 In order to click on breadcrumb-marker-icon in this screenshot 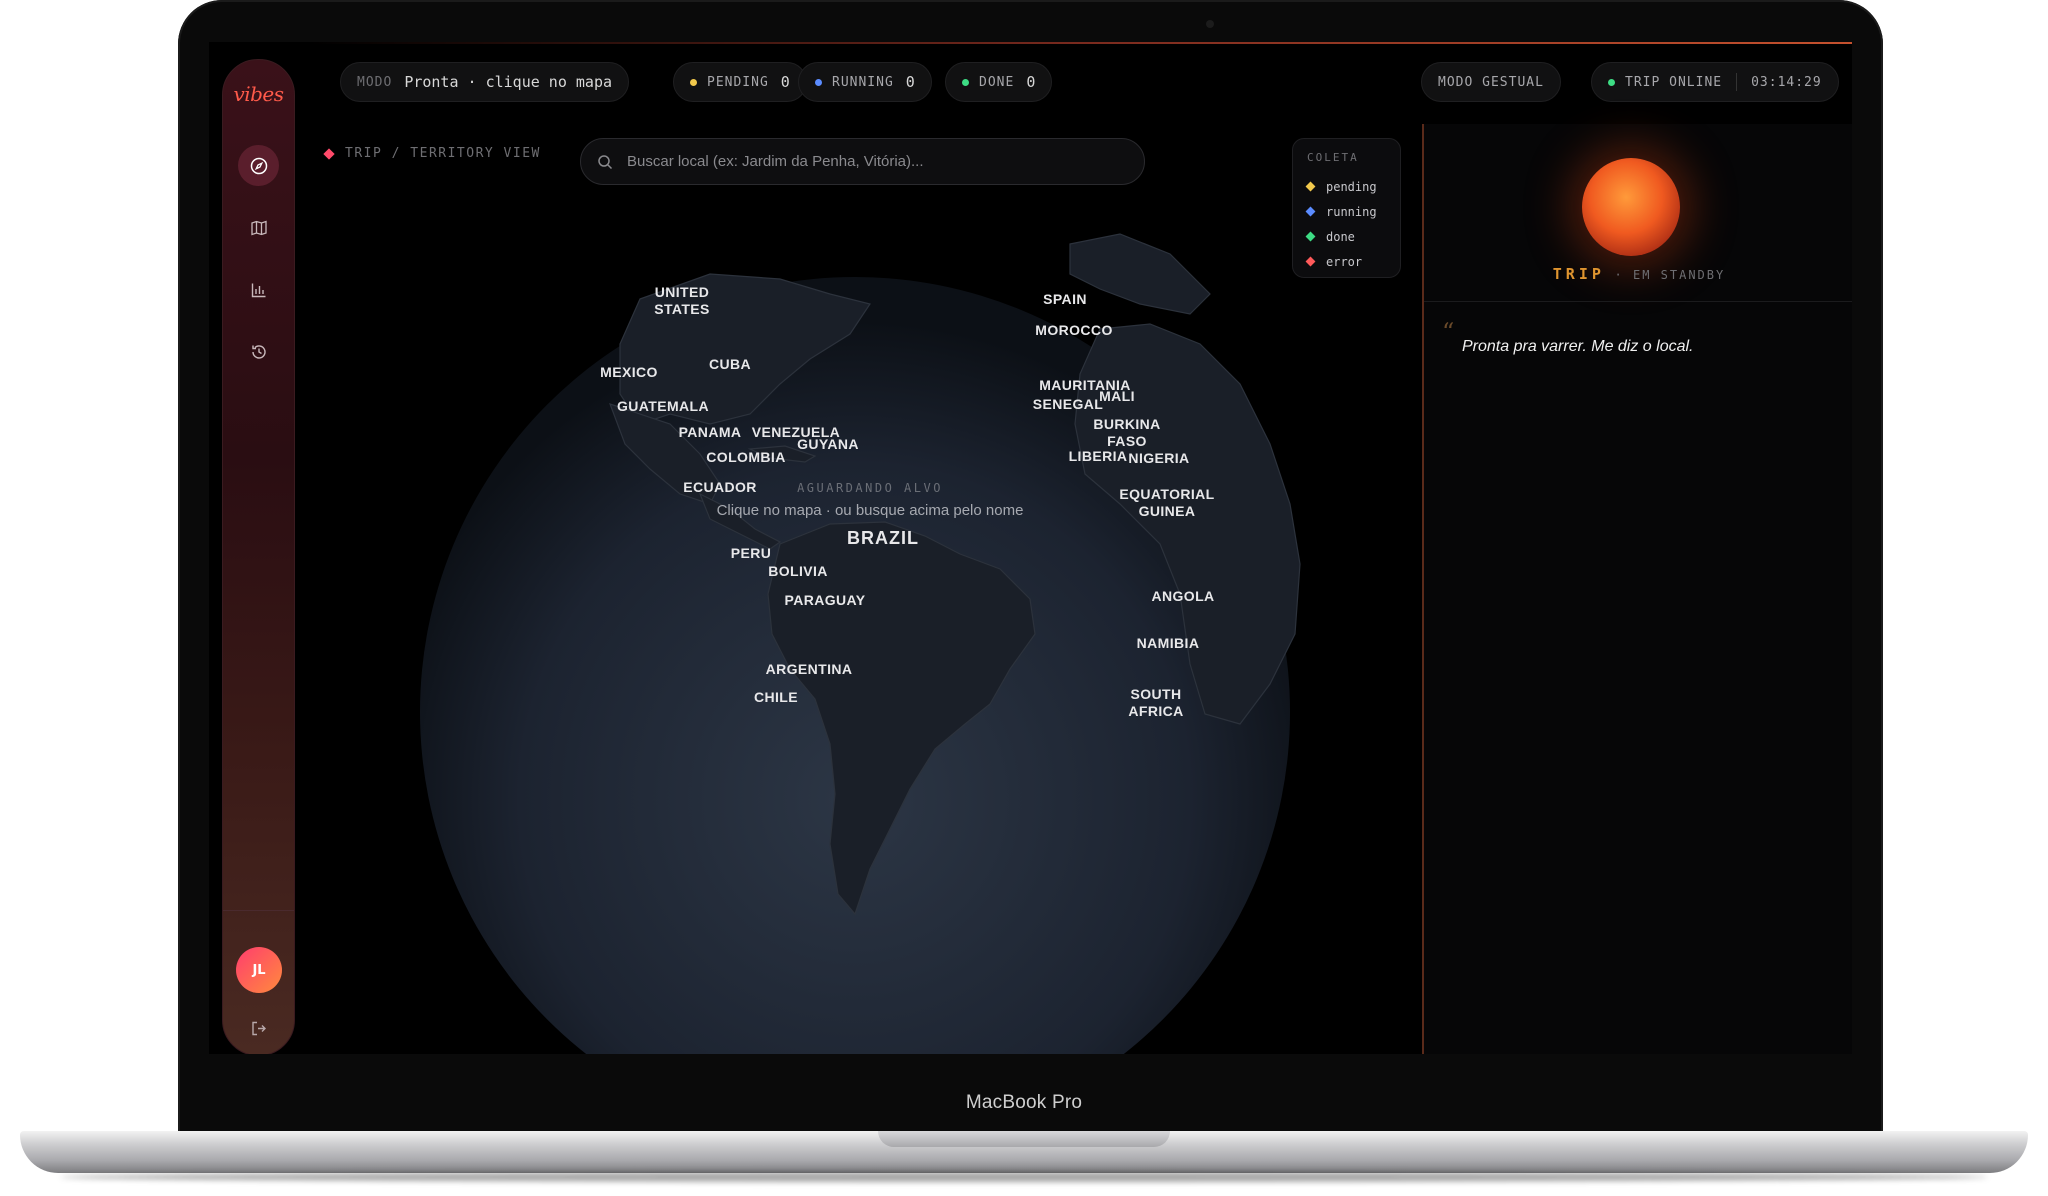, I will do `click(329, 153)`.